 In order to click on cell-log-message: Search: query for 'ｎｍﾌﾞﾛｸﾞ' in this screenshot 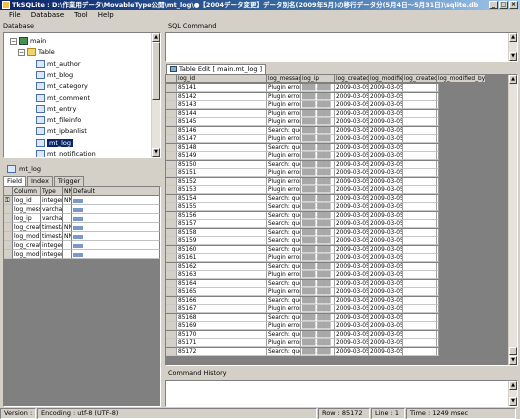, I will do `click(284, 300)`.